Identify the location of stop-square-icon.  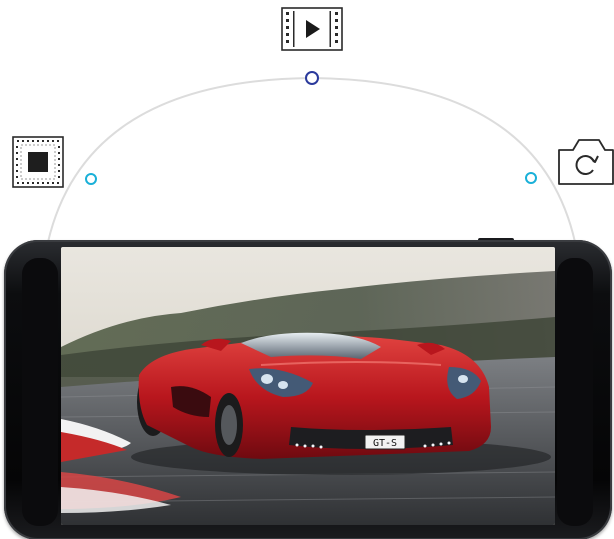
(38, 162).